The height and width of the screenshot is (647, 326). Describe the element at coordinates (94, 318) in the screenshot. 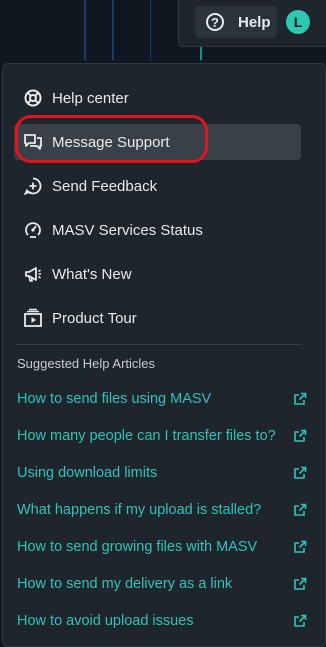

I see `menu-item-label: Product Tour` at that location.